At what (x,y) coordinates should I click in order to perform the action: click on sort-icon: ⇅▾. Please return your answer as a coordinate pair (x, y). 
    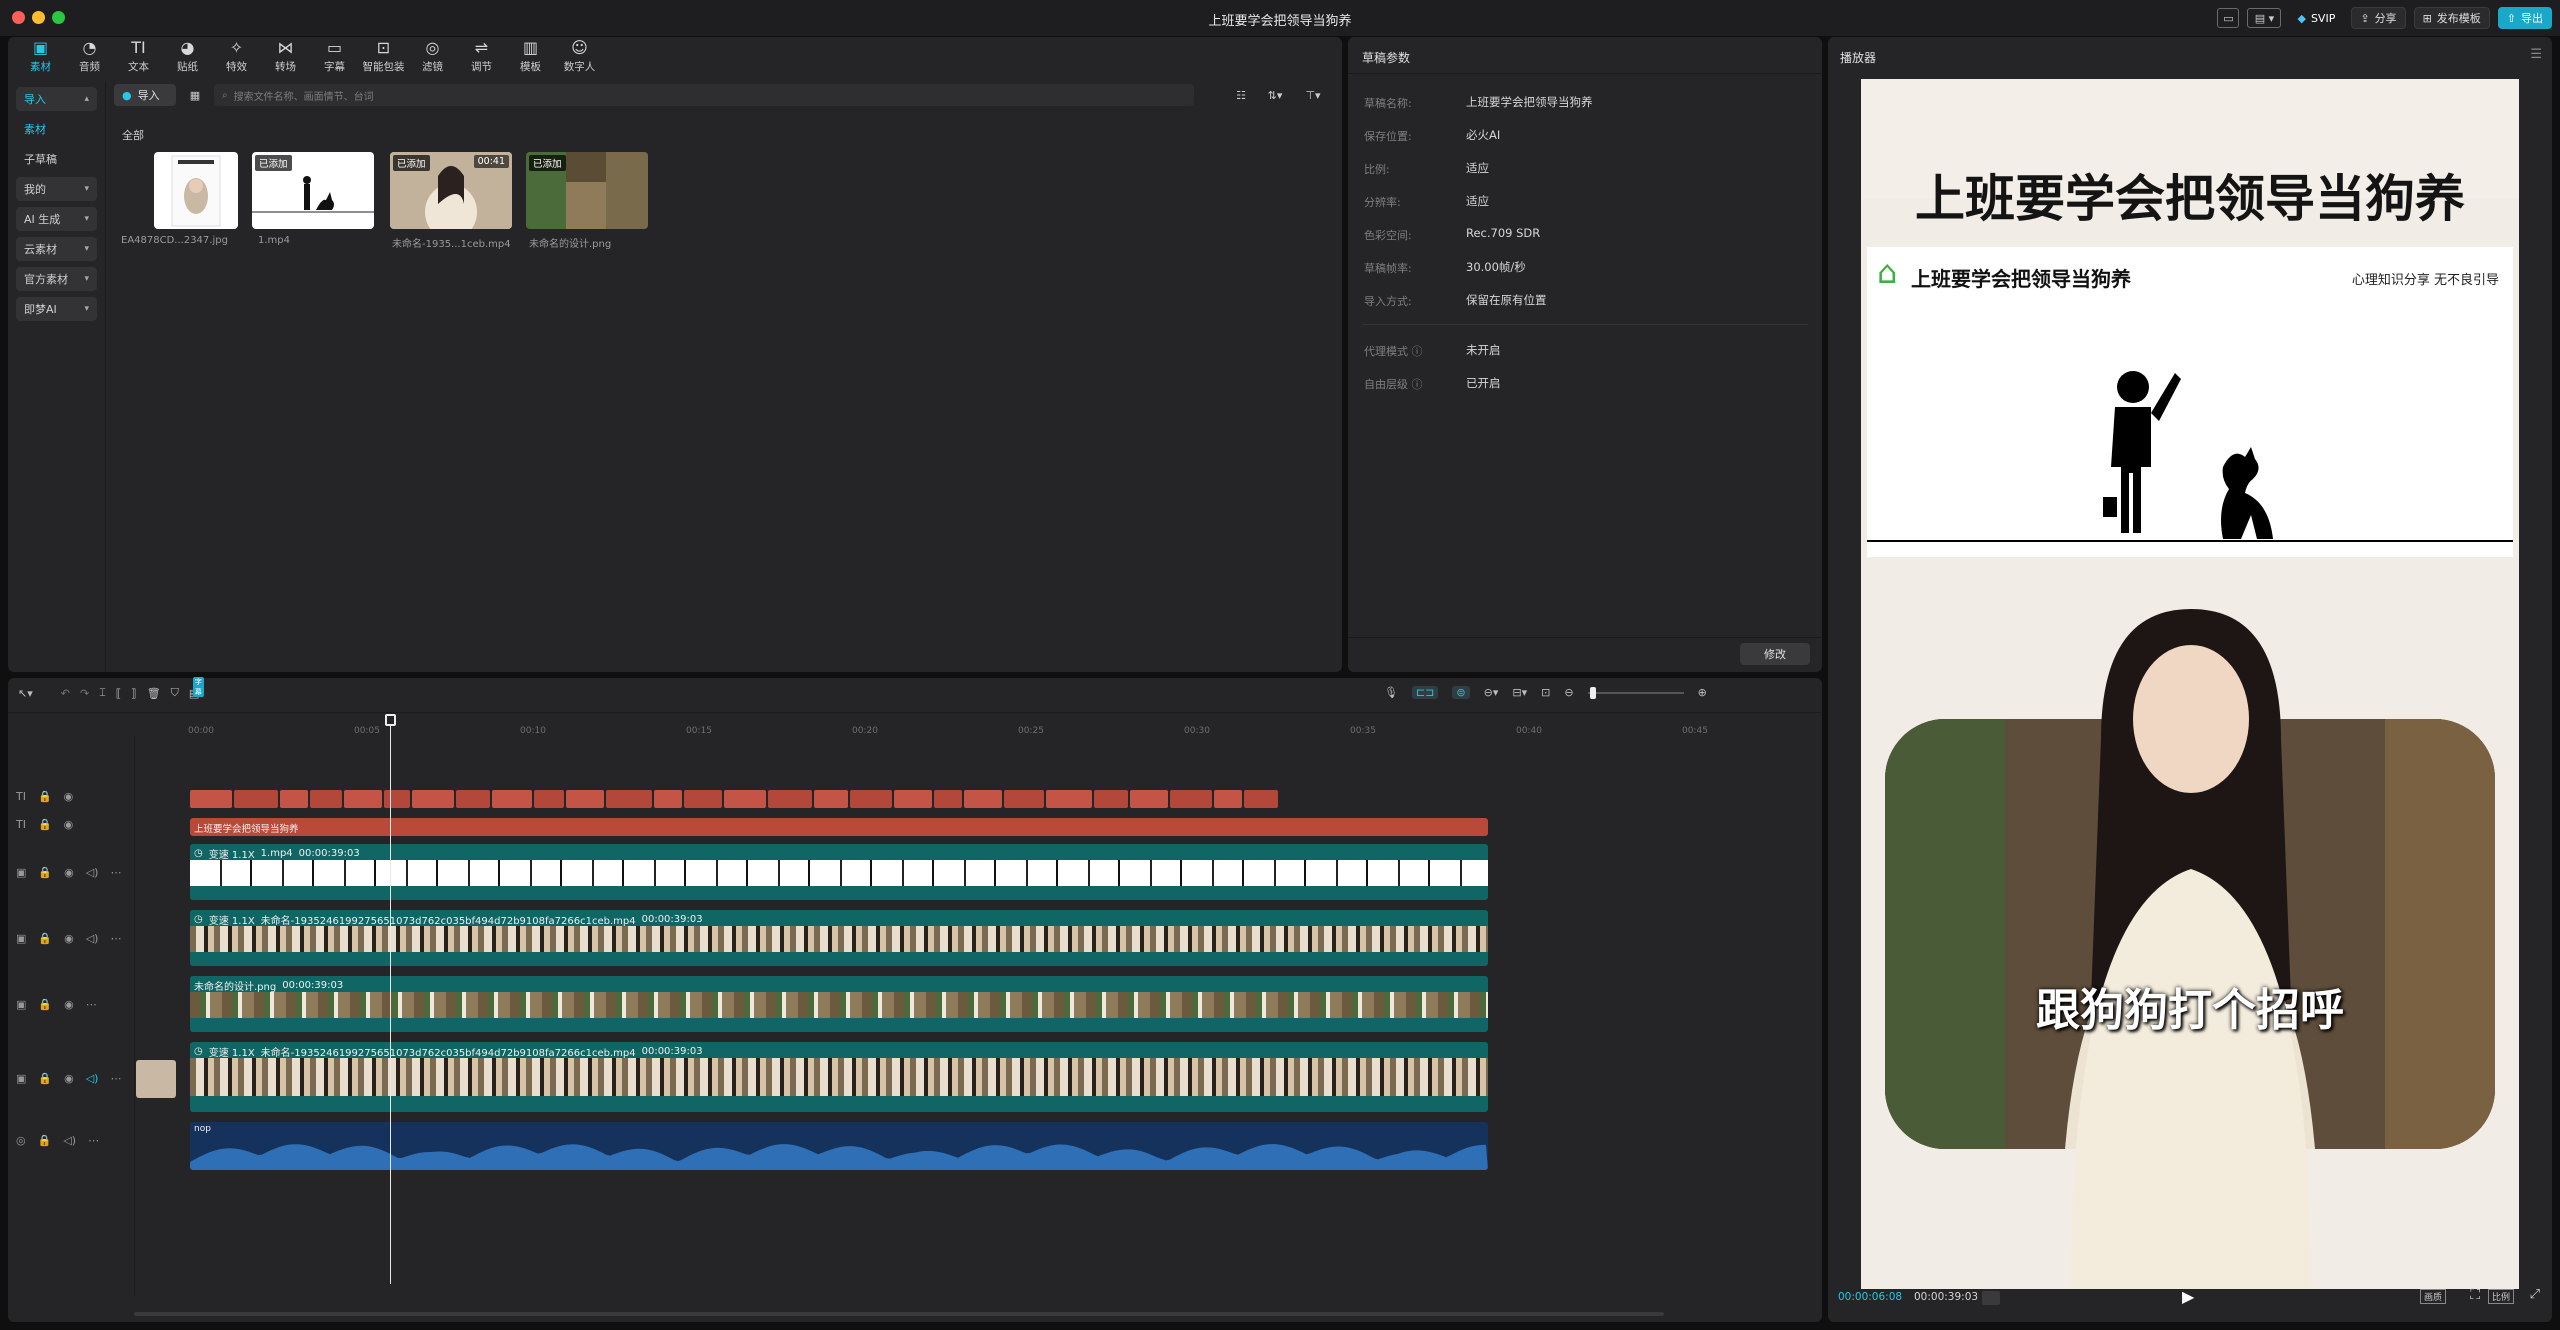
    Looking at the image, I should click on (1275, 95).